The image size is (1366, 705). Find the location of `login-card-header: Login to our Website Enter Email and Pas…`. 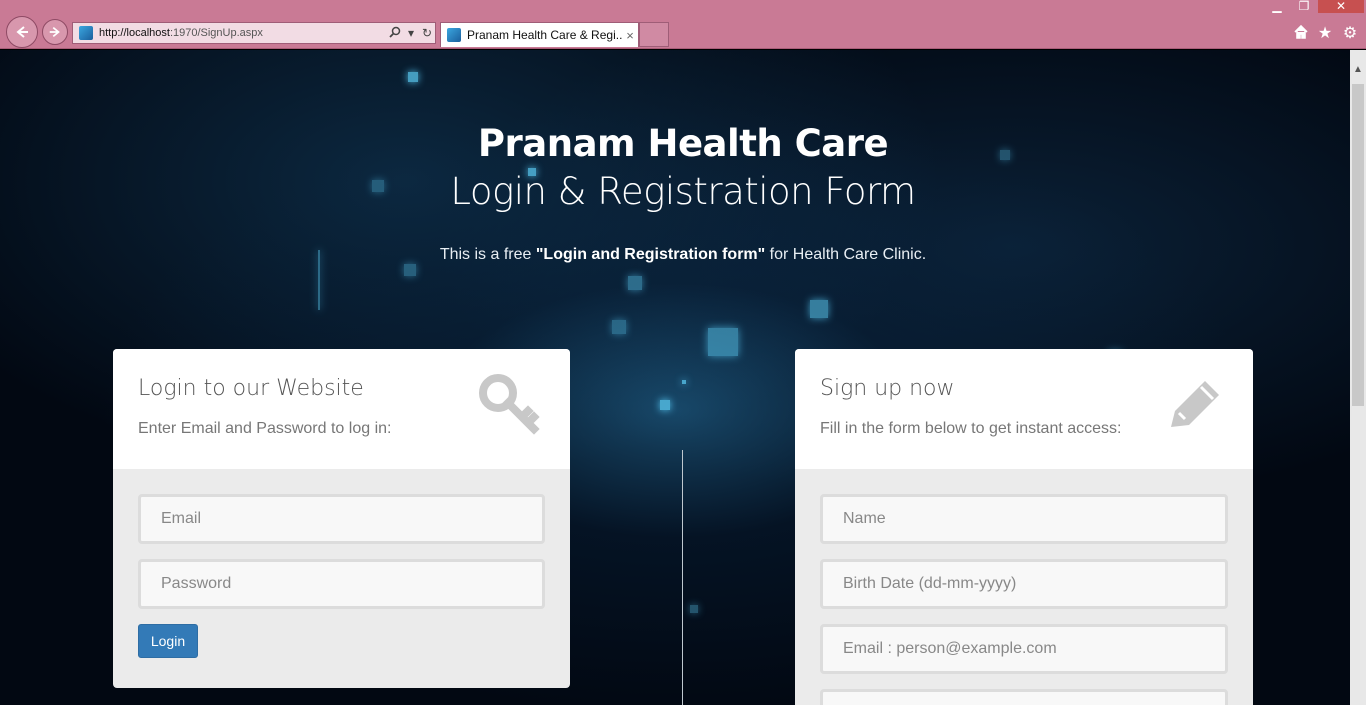

login-card-header: Login to our Website Enter Email and Pas… is located at coordinates (341, 409).